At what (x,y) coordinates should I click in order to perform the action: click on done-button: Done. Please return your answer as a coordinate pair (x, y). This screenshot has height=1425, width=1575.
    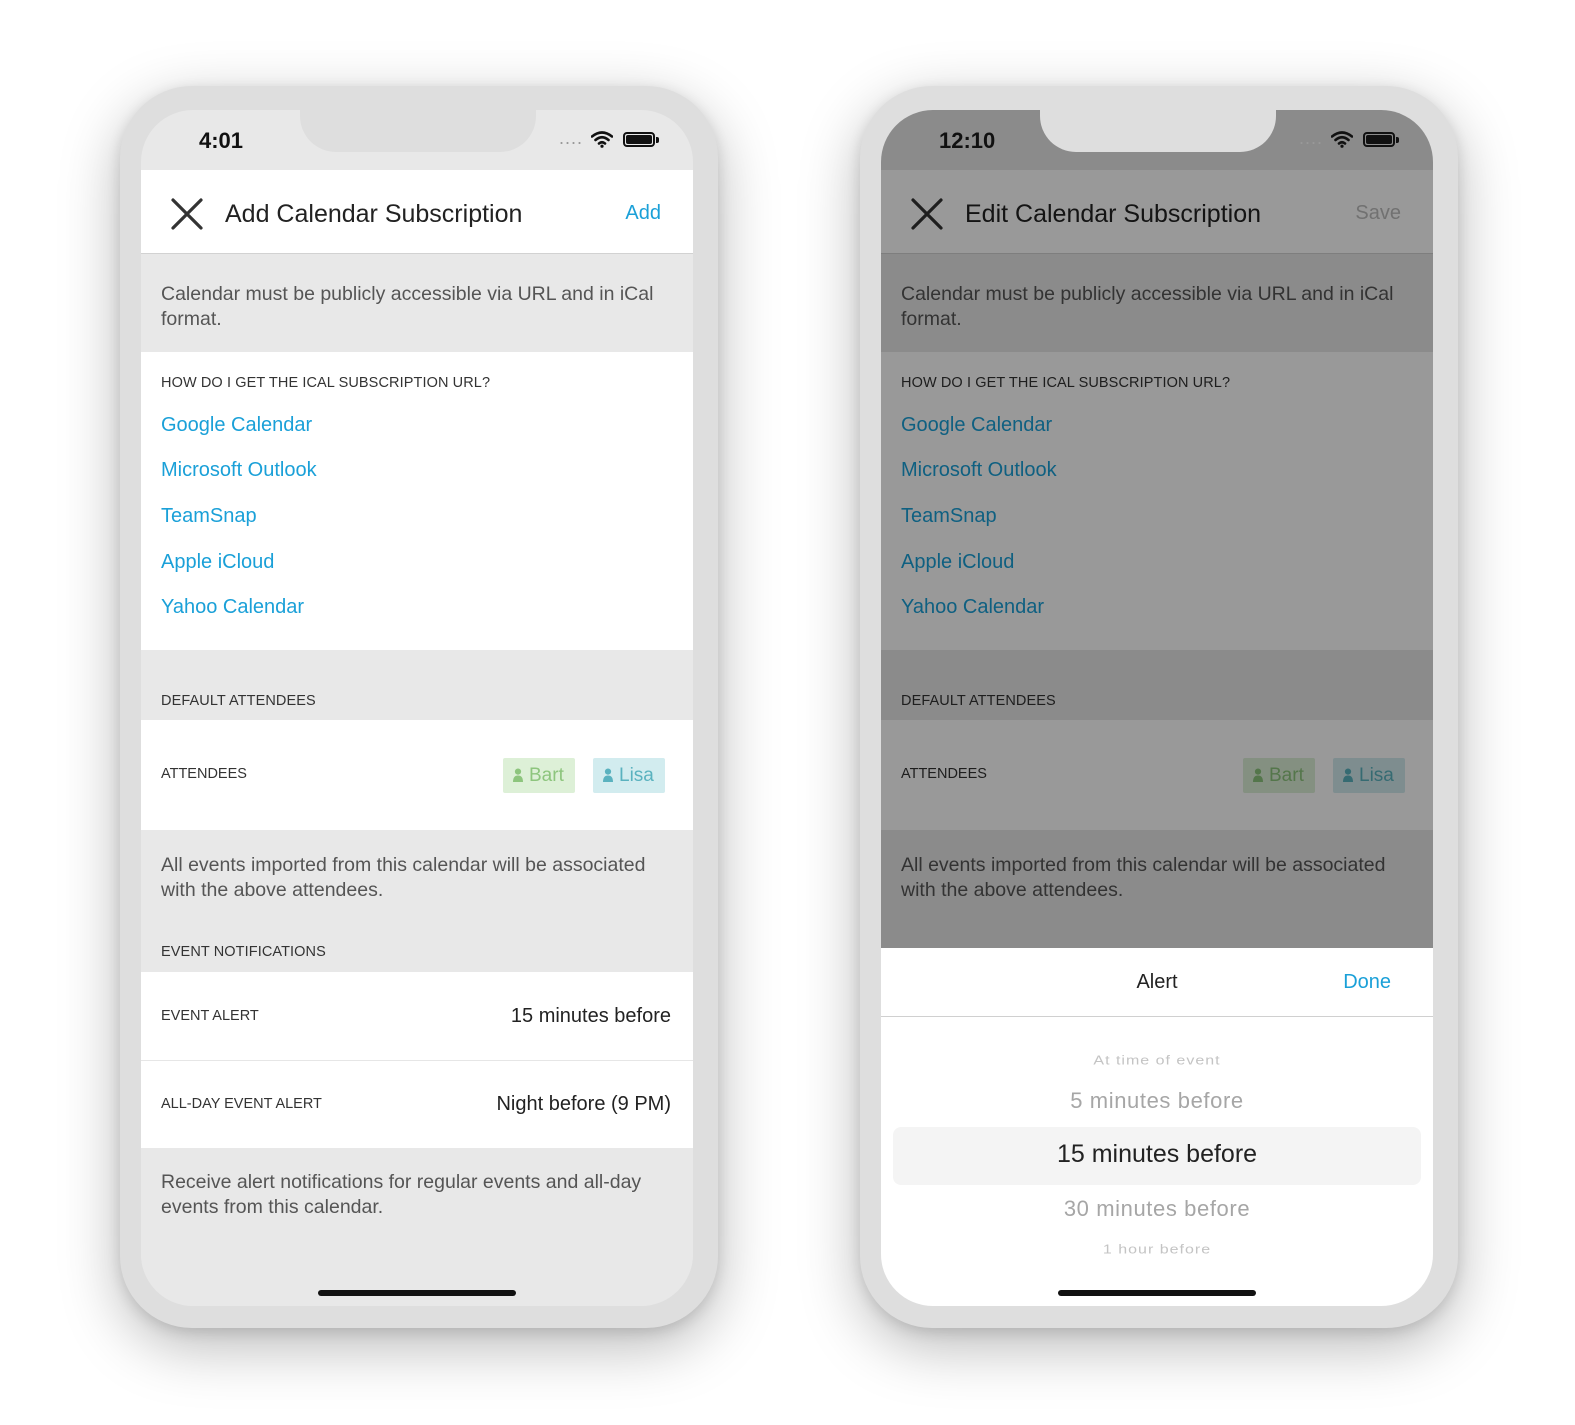
    Looking at the image, I should click on (1367, 982).